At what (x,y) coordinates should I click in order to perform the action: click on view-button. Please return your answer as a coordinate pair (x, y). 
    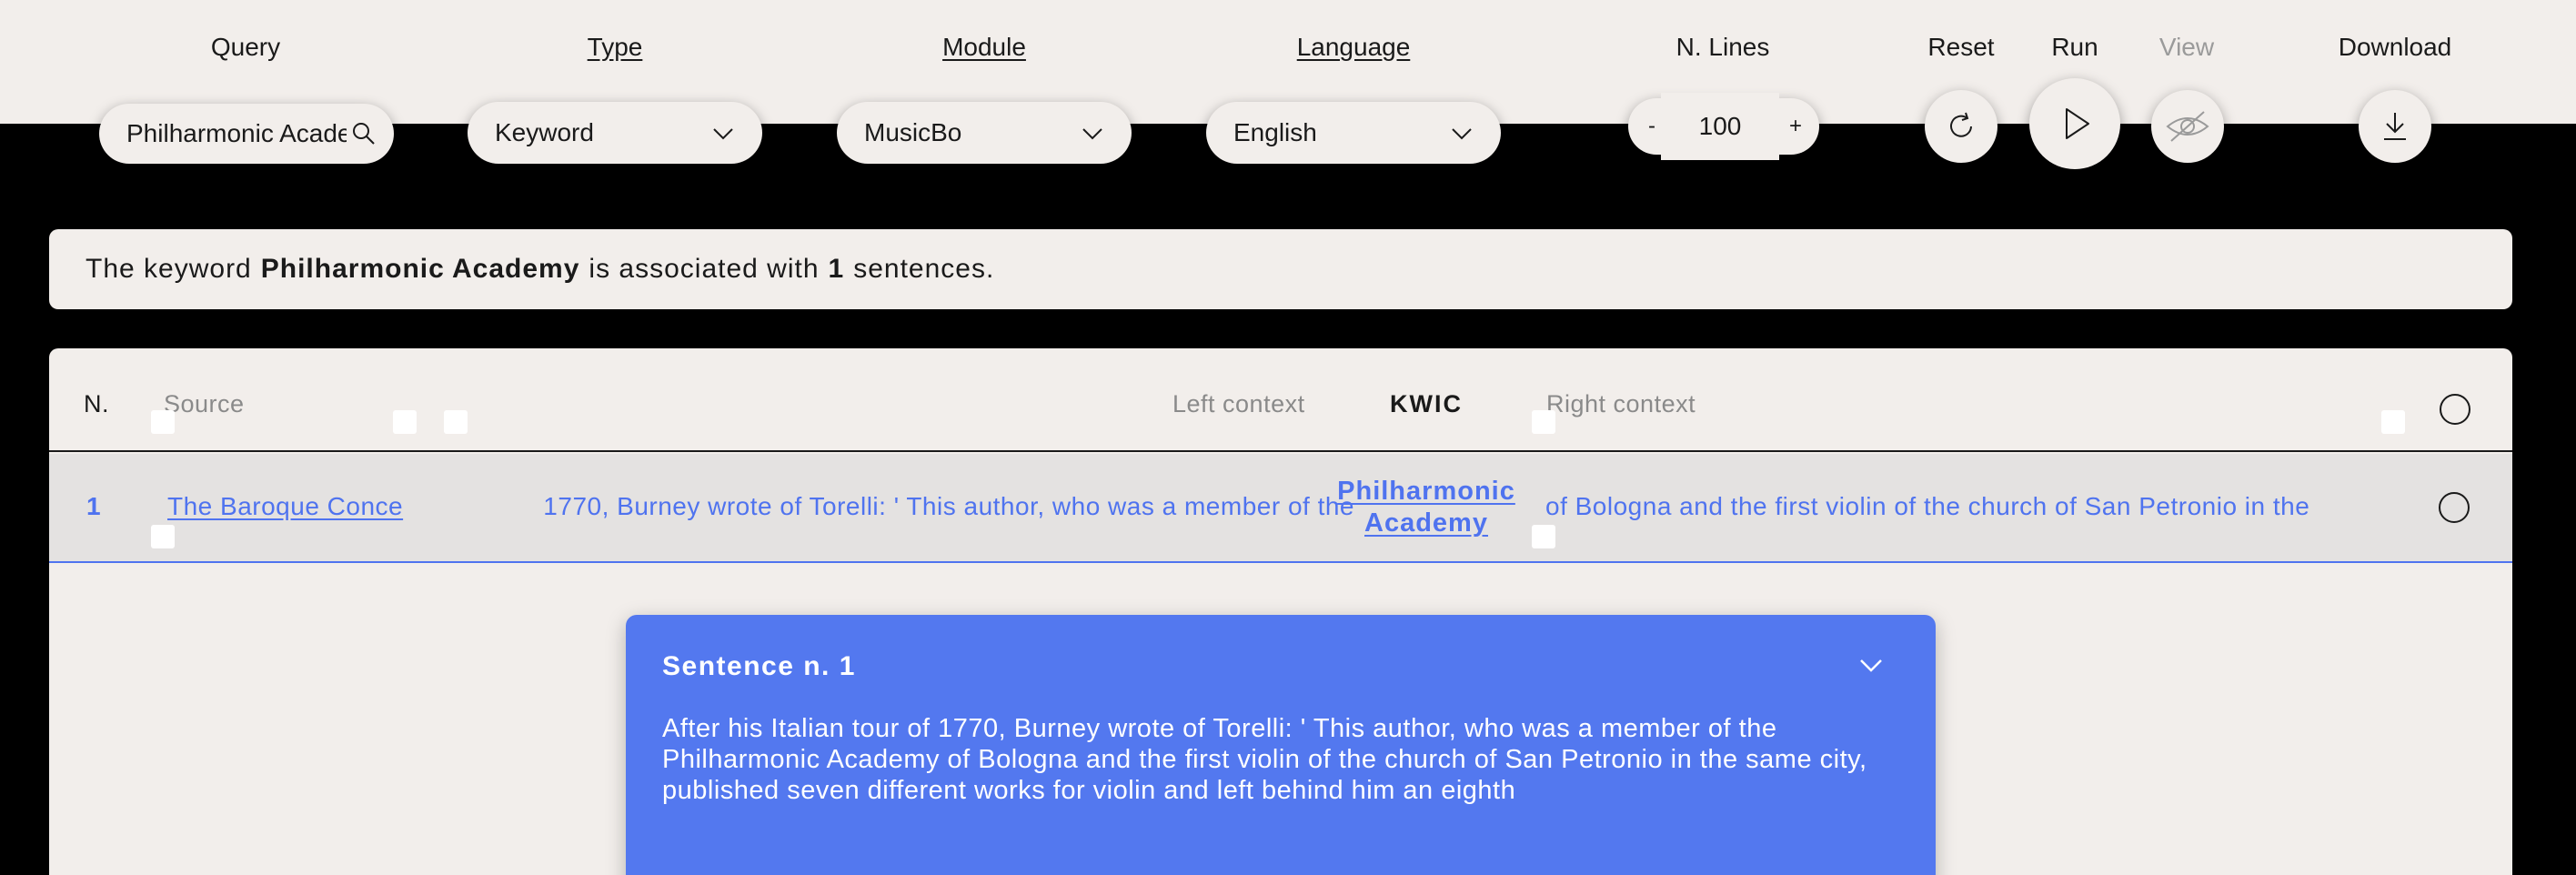
    Looking at the image, I should click on (2187, 126).